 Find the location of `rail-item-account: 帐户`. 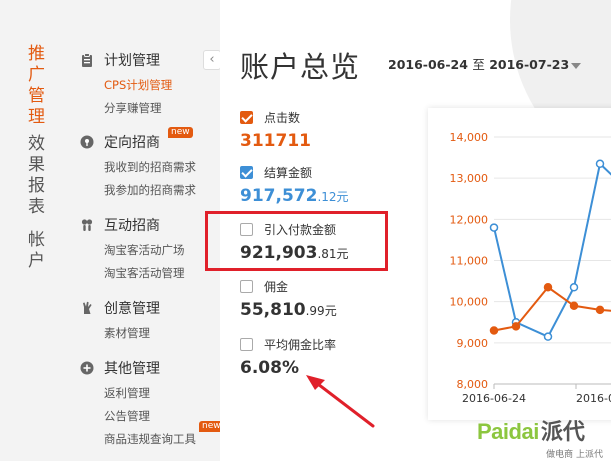

rail-item-account: 帐户 is located at coordinates (38, 251).